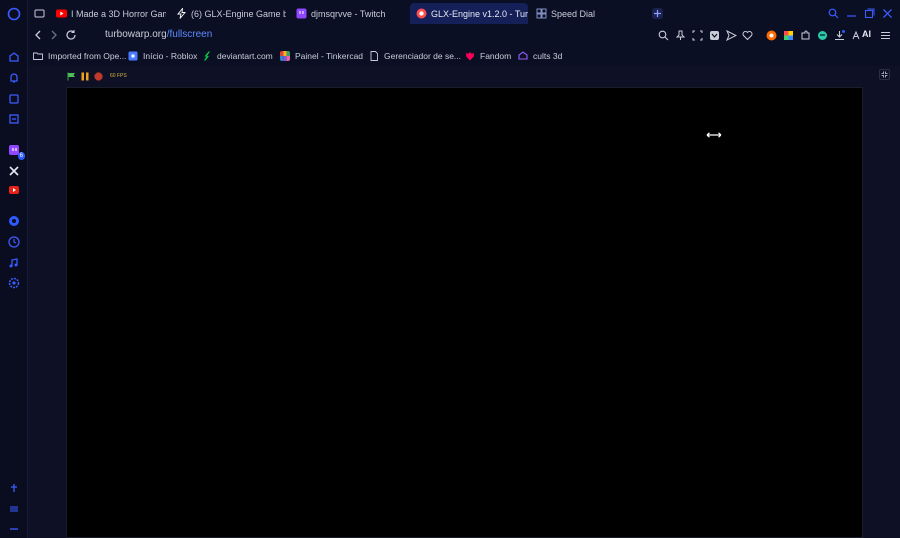  Describe the element at coordinates (548, 55) in the screenshot. I see `bookmark-label: cults 3d` at that location.